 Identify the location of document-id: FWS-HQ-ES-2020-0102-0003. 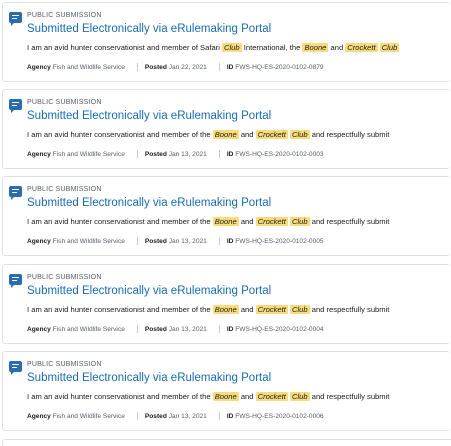
(279, 154).